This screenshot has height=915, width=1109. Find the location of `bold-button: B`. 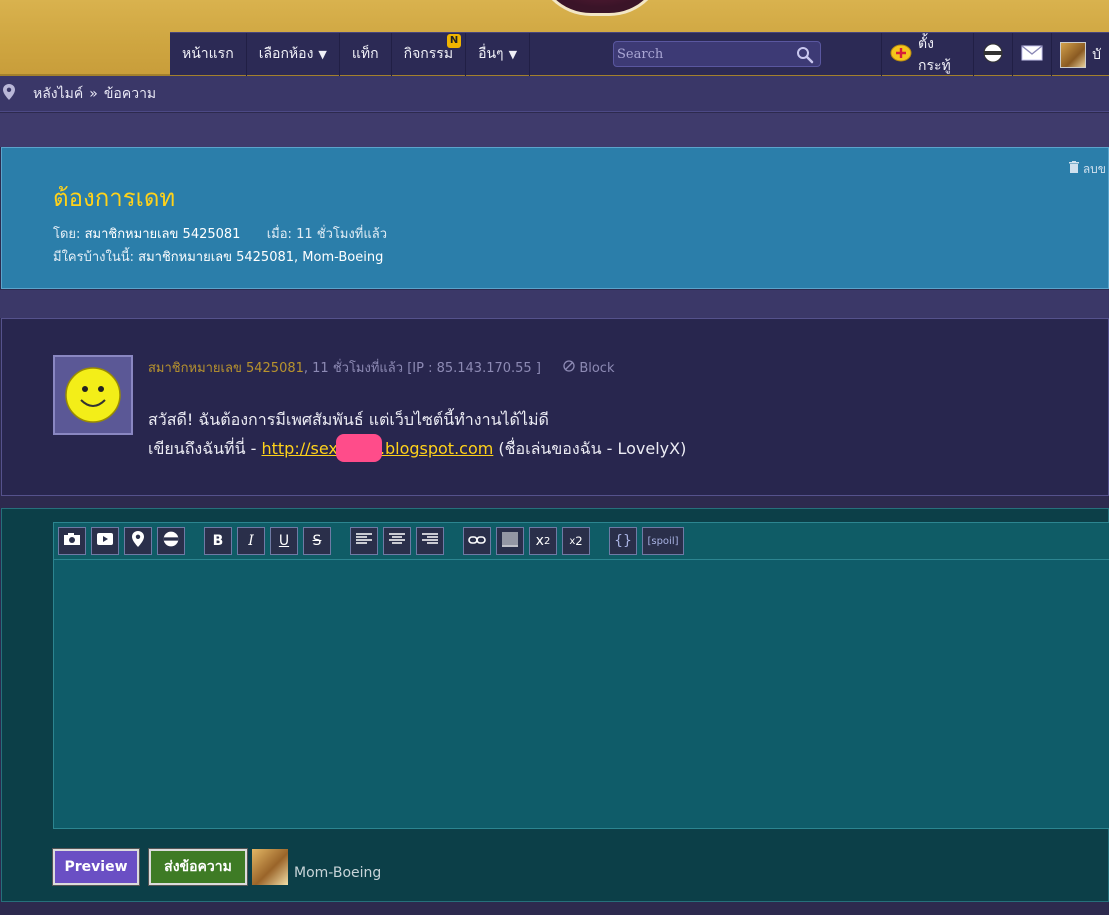

bold-button: B is located at coordinates (218, 541).